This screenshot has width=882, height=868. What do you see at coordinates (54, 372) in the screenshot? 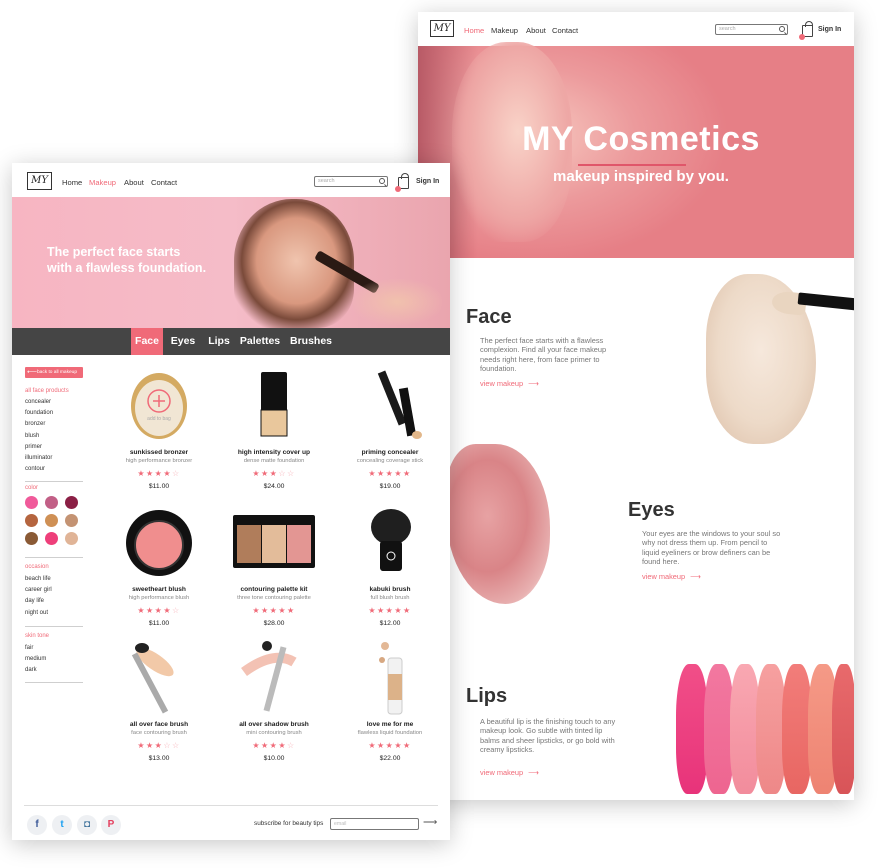
I see `back-to-all-makeup-button: back to all makeup` at bounding box center [54, 372].